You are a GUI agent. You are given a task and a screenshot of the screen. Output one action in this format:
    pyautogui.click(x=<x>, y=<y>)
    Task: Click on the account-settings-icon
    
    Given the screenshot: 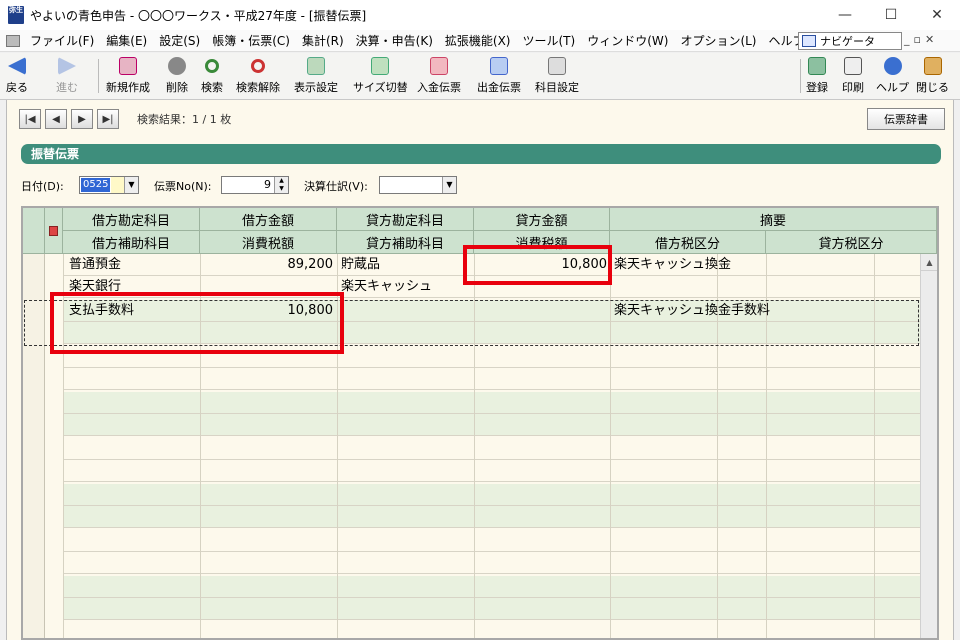 What is the action you would take?
    pyautogui.click(x=557, y=66)
    